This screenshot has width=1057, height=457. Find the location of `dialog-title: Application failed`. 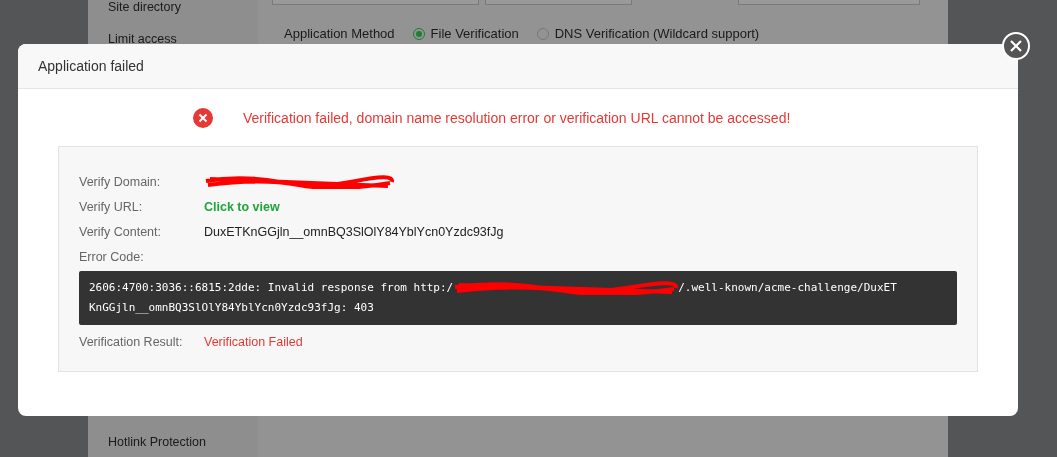

dialog-title: Application failed is located at coordinates (91, 66).